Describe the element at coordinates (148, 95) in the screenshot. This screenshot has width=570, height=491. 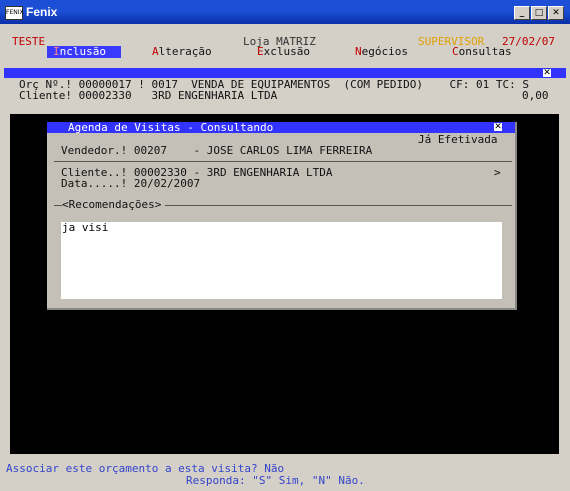
I see `order-client: Cliente! 00002330 3RD ENGENHARIA LTDA` at that location.